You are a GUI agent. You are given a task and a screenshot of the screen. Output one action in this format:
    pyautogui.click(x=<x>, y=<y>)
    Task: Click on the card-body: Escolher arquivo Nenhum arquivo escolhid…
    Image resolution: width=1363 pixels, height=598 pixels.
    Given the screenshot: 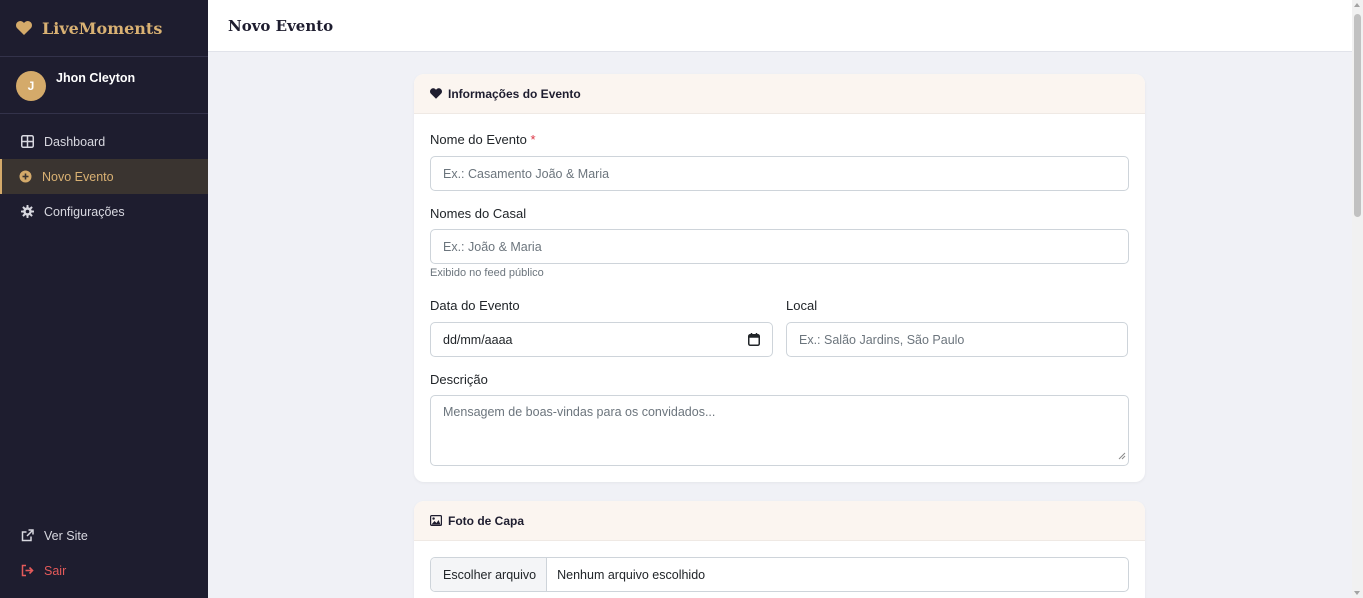 What is the action you would take?
    pyautogui.click(x=779, y=569)
    